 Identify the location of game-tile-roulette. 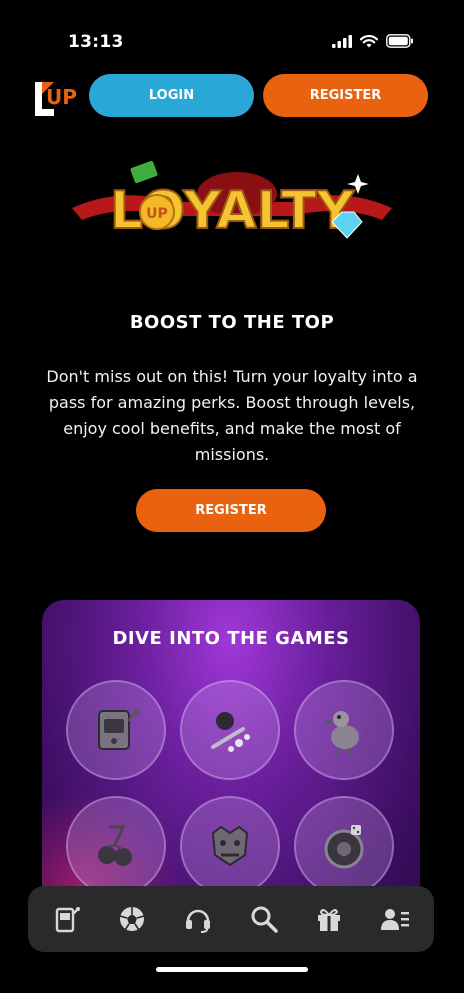
(344, 846).